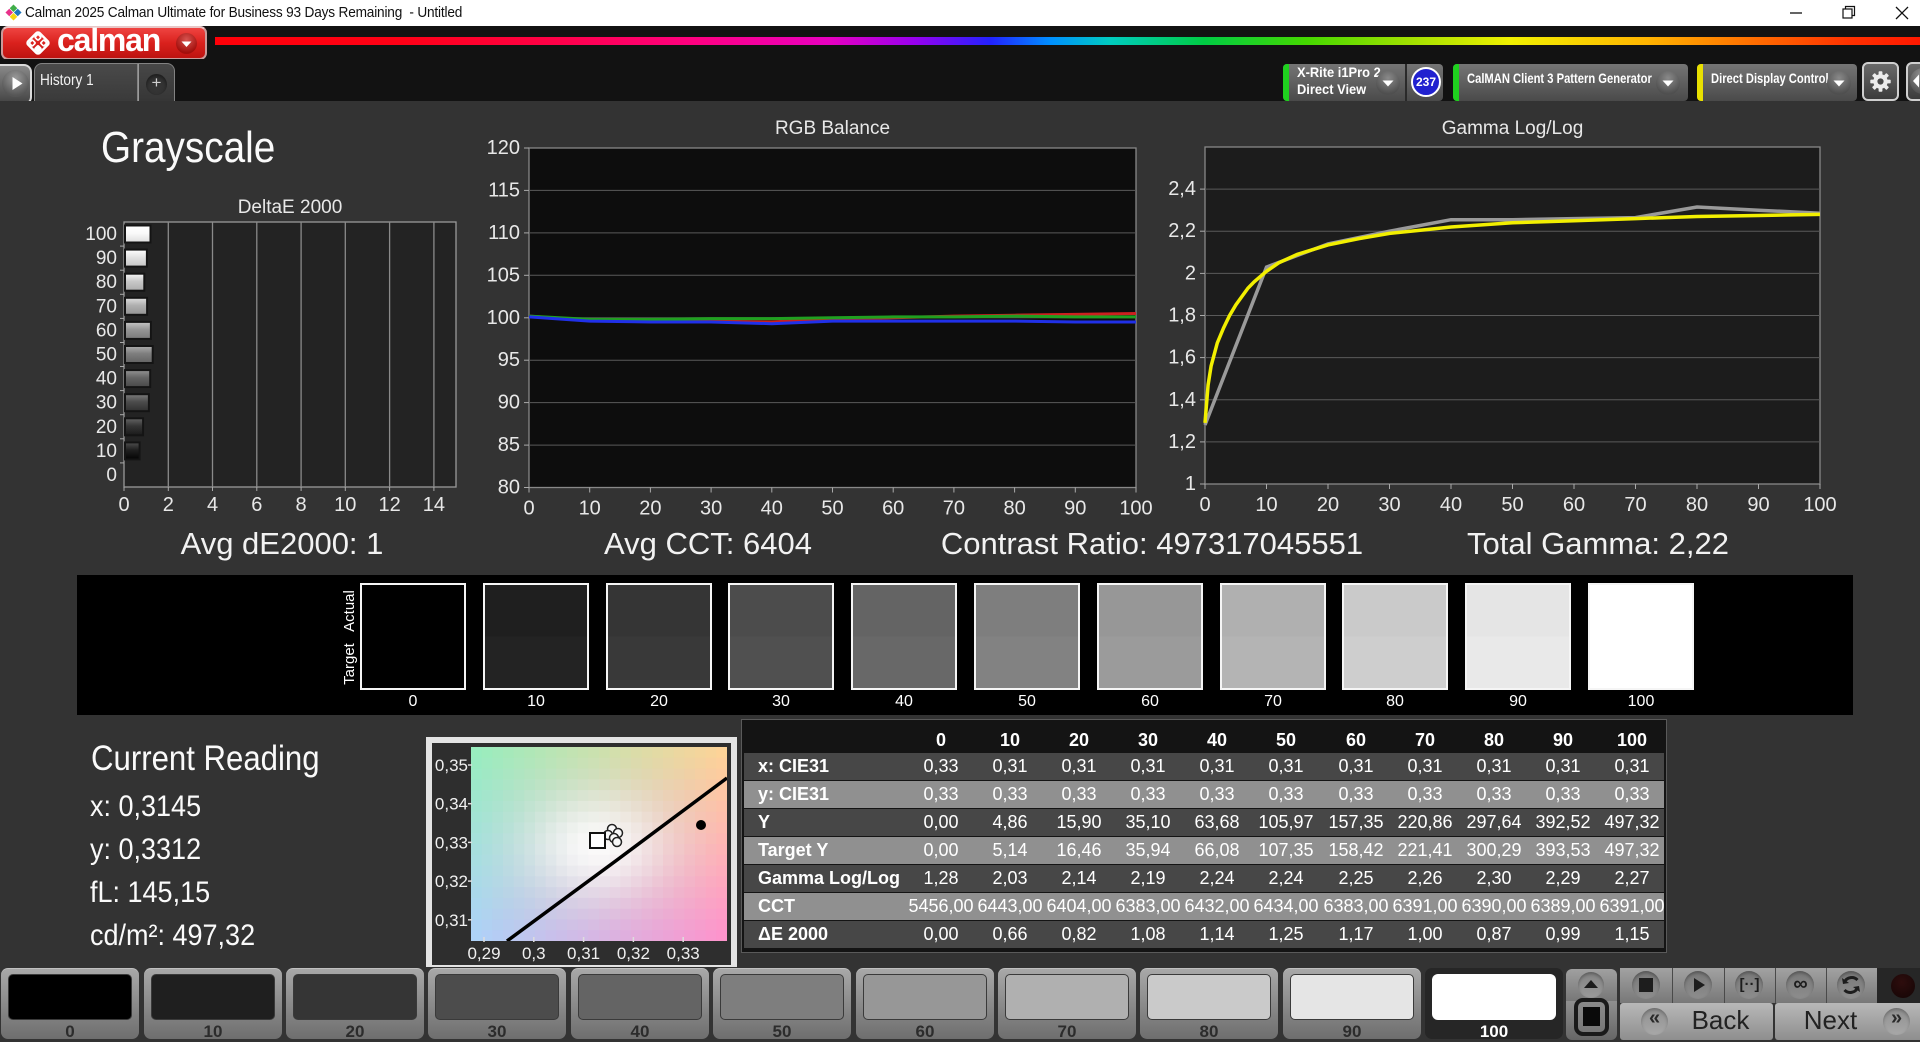  Describe the element at coordinates (212, 504) in the screenshot. I see `svg-text: 4` at that location.